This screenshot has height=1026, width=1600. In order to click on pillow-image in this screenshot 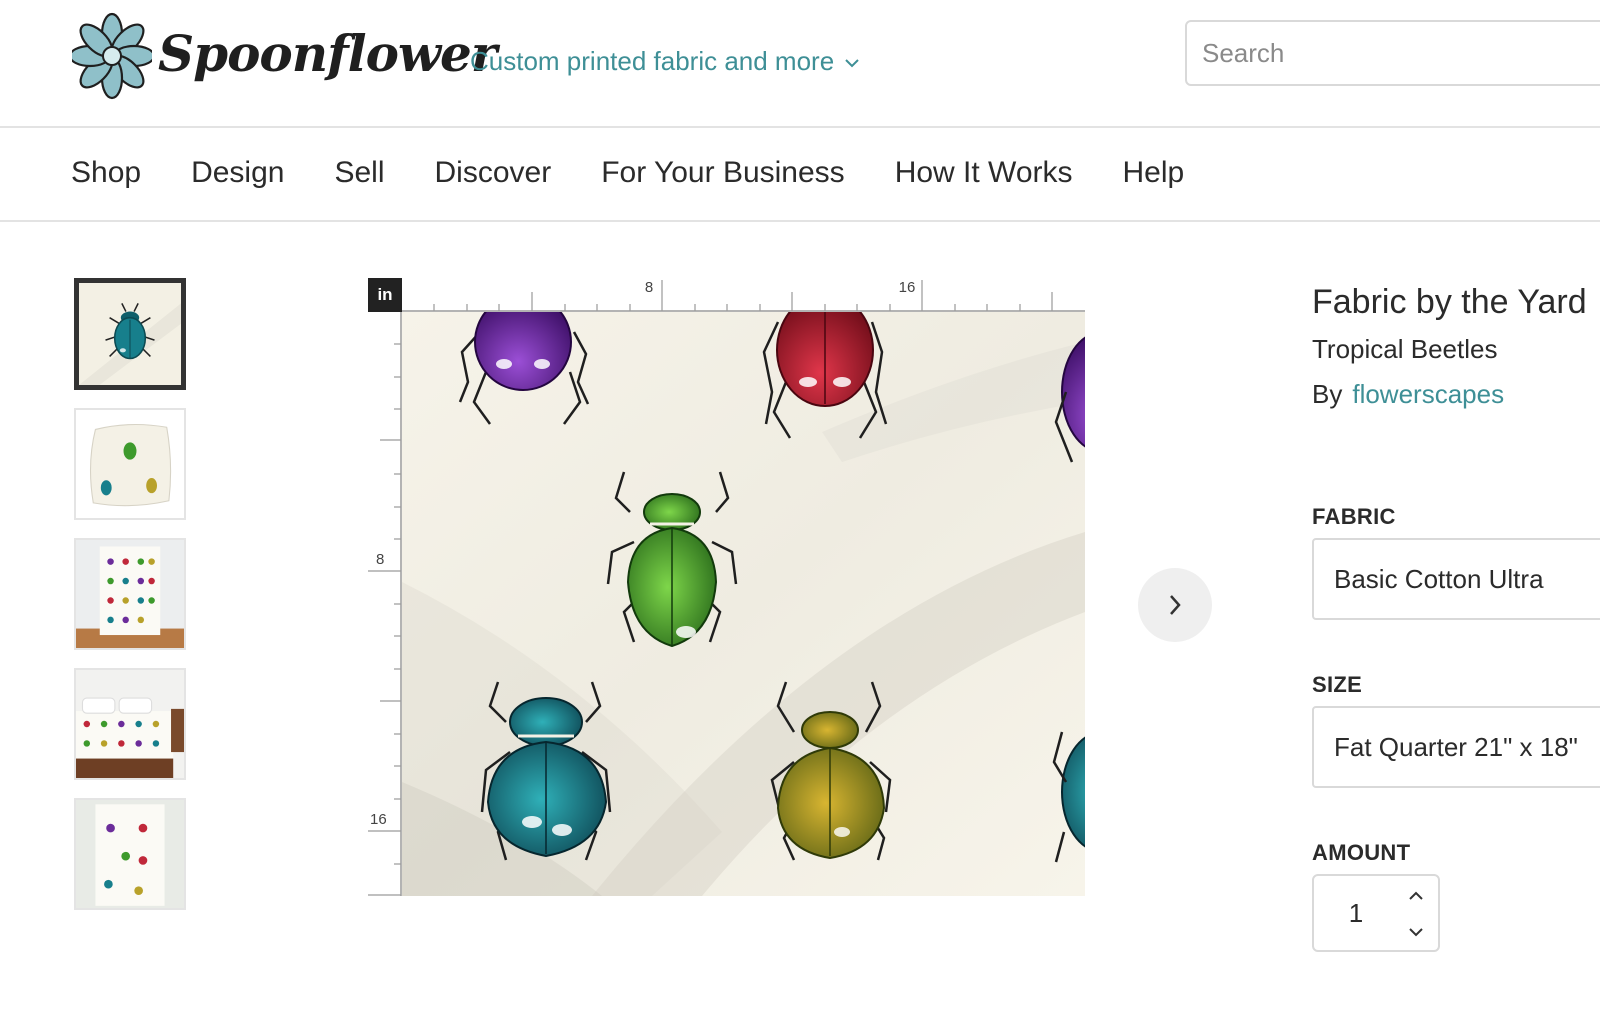, I will do `click(130, 464)`.